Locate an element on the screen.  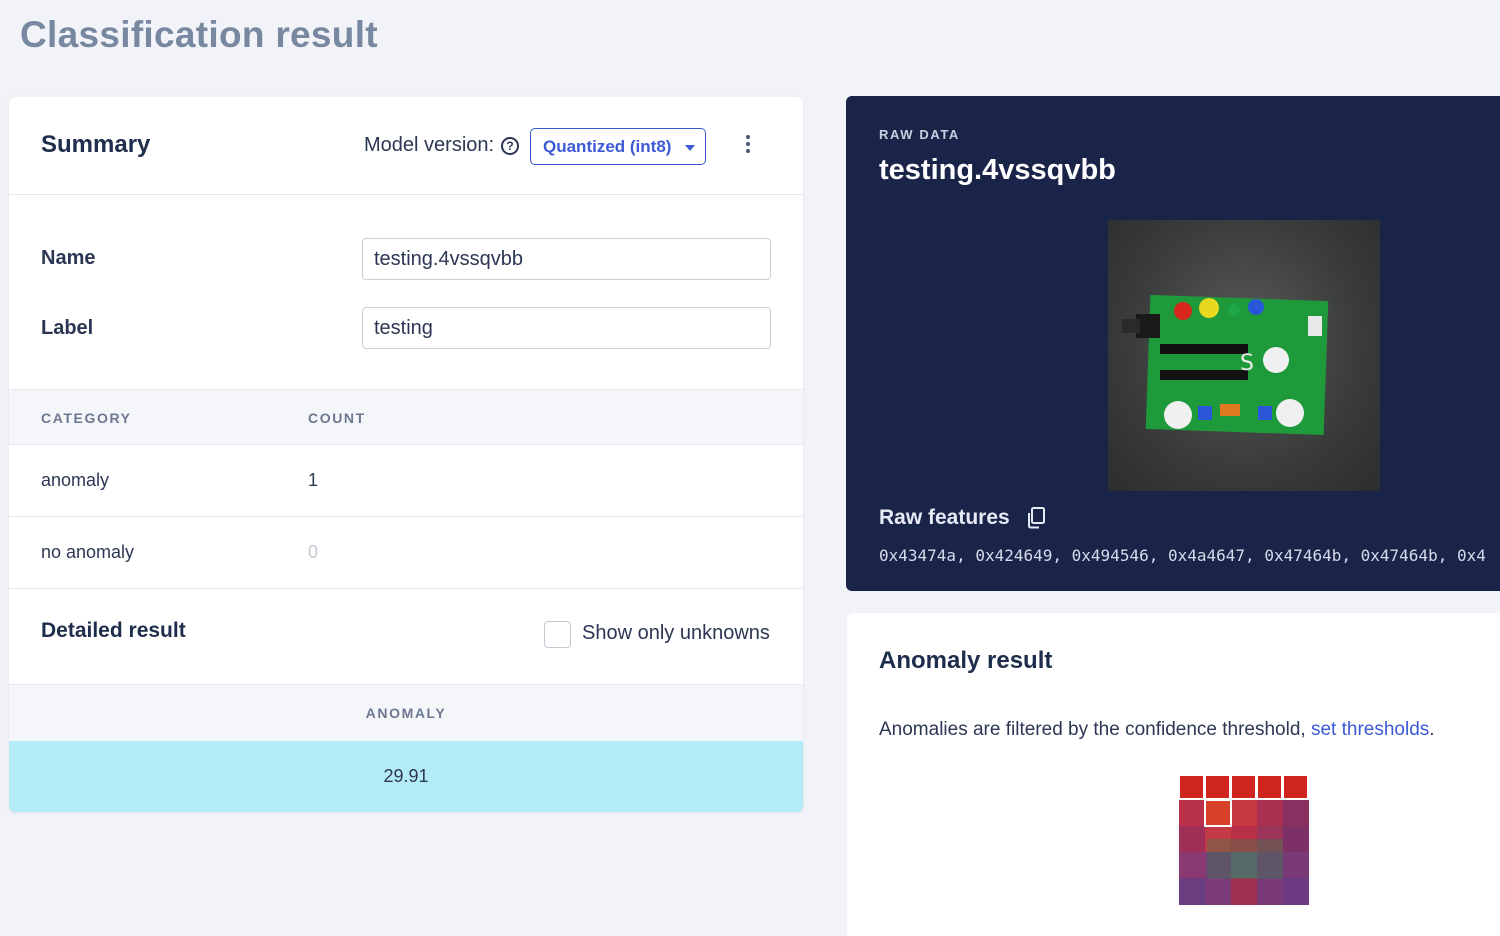
anomaly-result-row: 29.91 is located at coordinates (406, 776).